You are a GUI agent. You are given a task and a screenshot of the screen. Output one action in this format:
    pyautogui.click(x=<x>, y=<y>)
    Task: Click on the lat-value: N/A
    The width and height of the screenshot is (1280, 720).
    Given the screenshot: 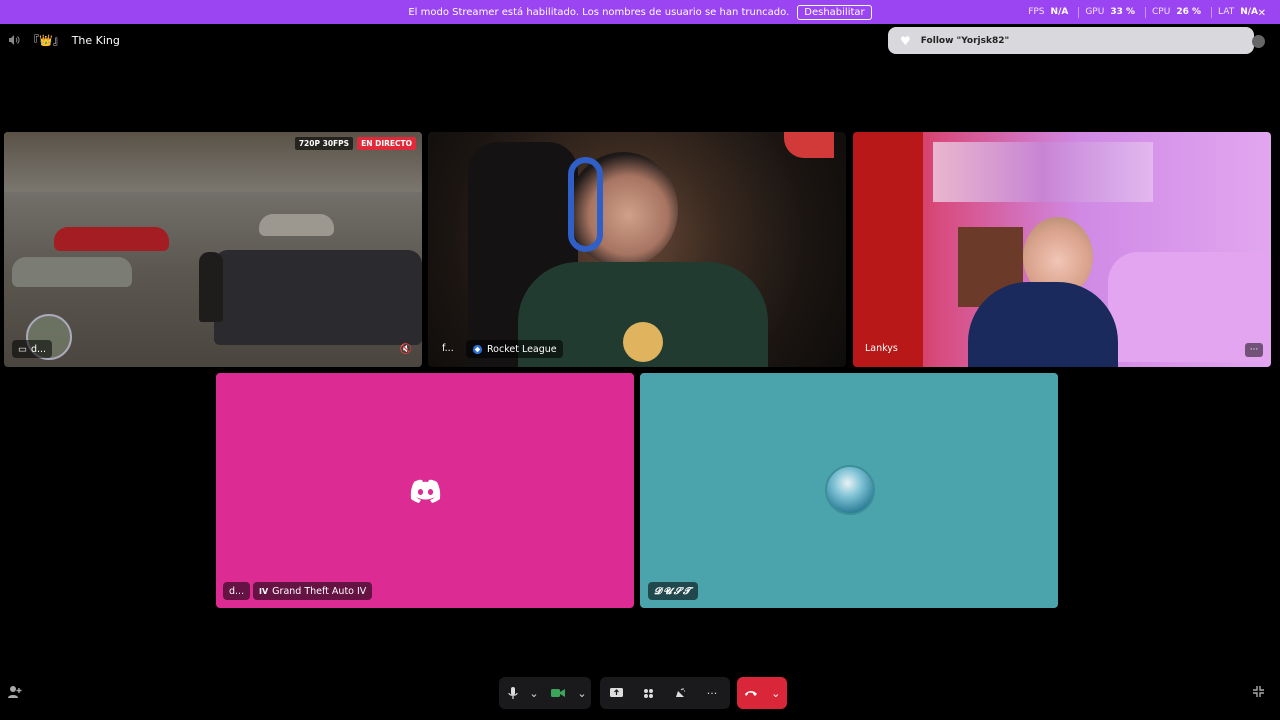 What is the action you would take?
    pyautogui.click(x=1249, y=12)
    